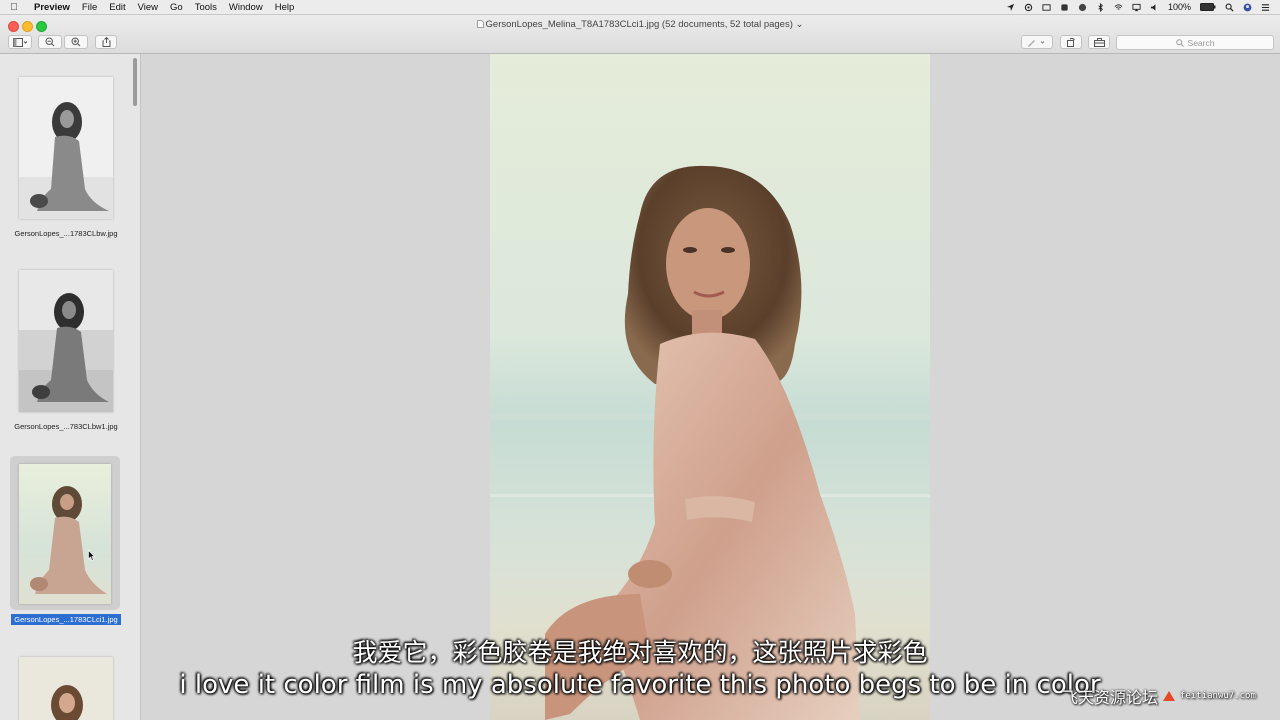  What do you see at coordinates (1247, 7) in the screenshot?
I see `user-avatar-icon` at bounding box center [1247, 7].